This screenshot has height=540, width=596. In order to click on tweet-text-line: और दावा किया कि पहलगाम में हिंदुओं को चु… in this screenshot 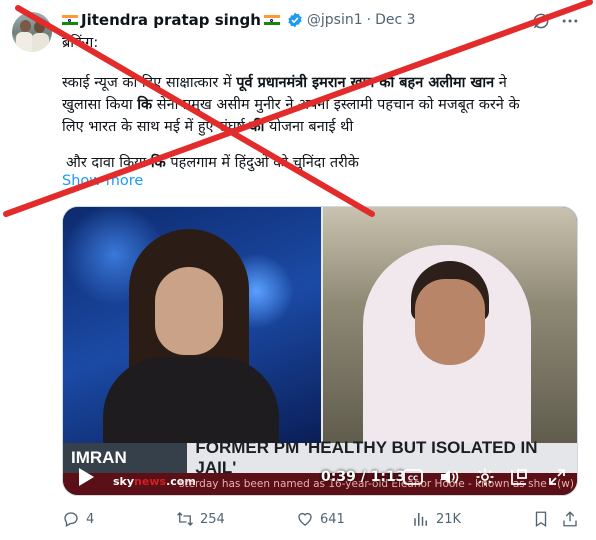, I will do `click(212, 163)`.